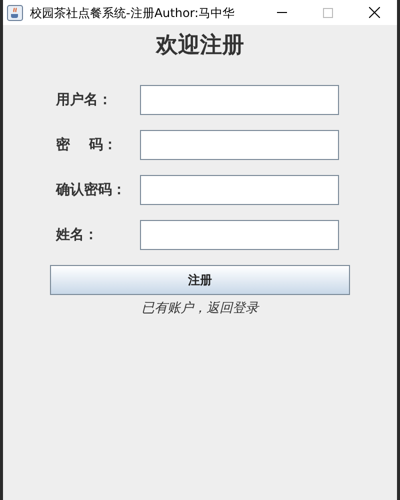 The height and width of the screenshot is (500, 400). I want to click on minimize-icon, so click(282, 12).